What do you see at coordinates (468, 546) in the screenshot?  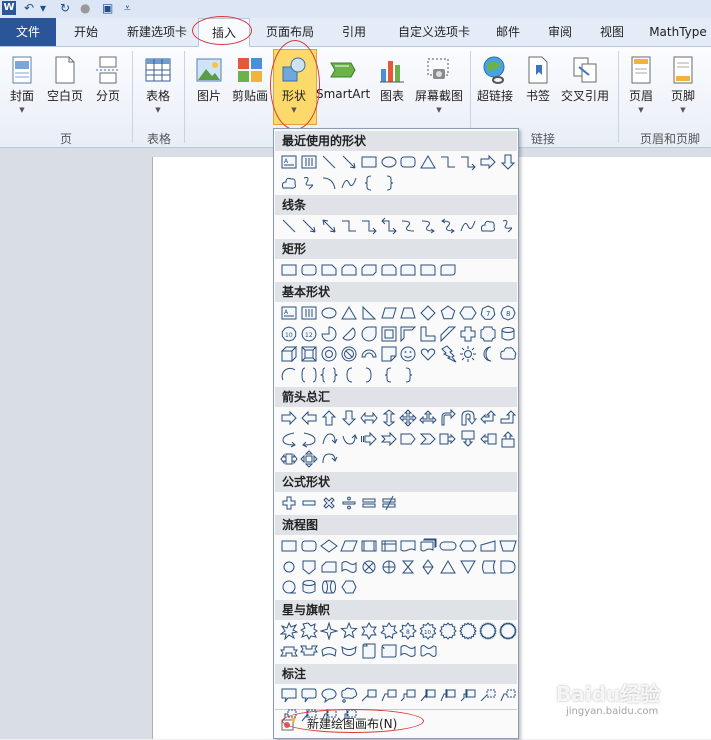 I see `preparation-shape-icon` at bounding box center [468, 546].